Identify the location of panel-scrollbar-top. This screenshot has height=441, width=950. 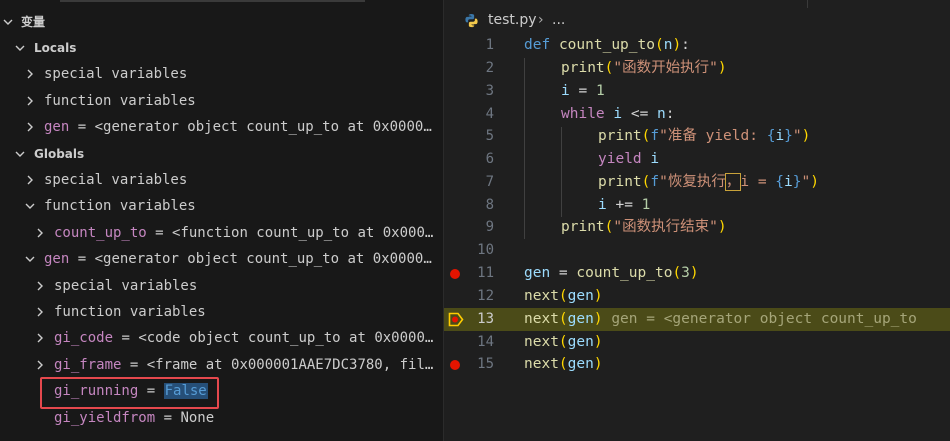
(212, 1).